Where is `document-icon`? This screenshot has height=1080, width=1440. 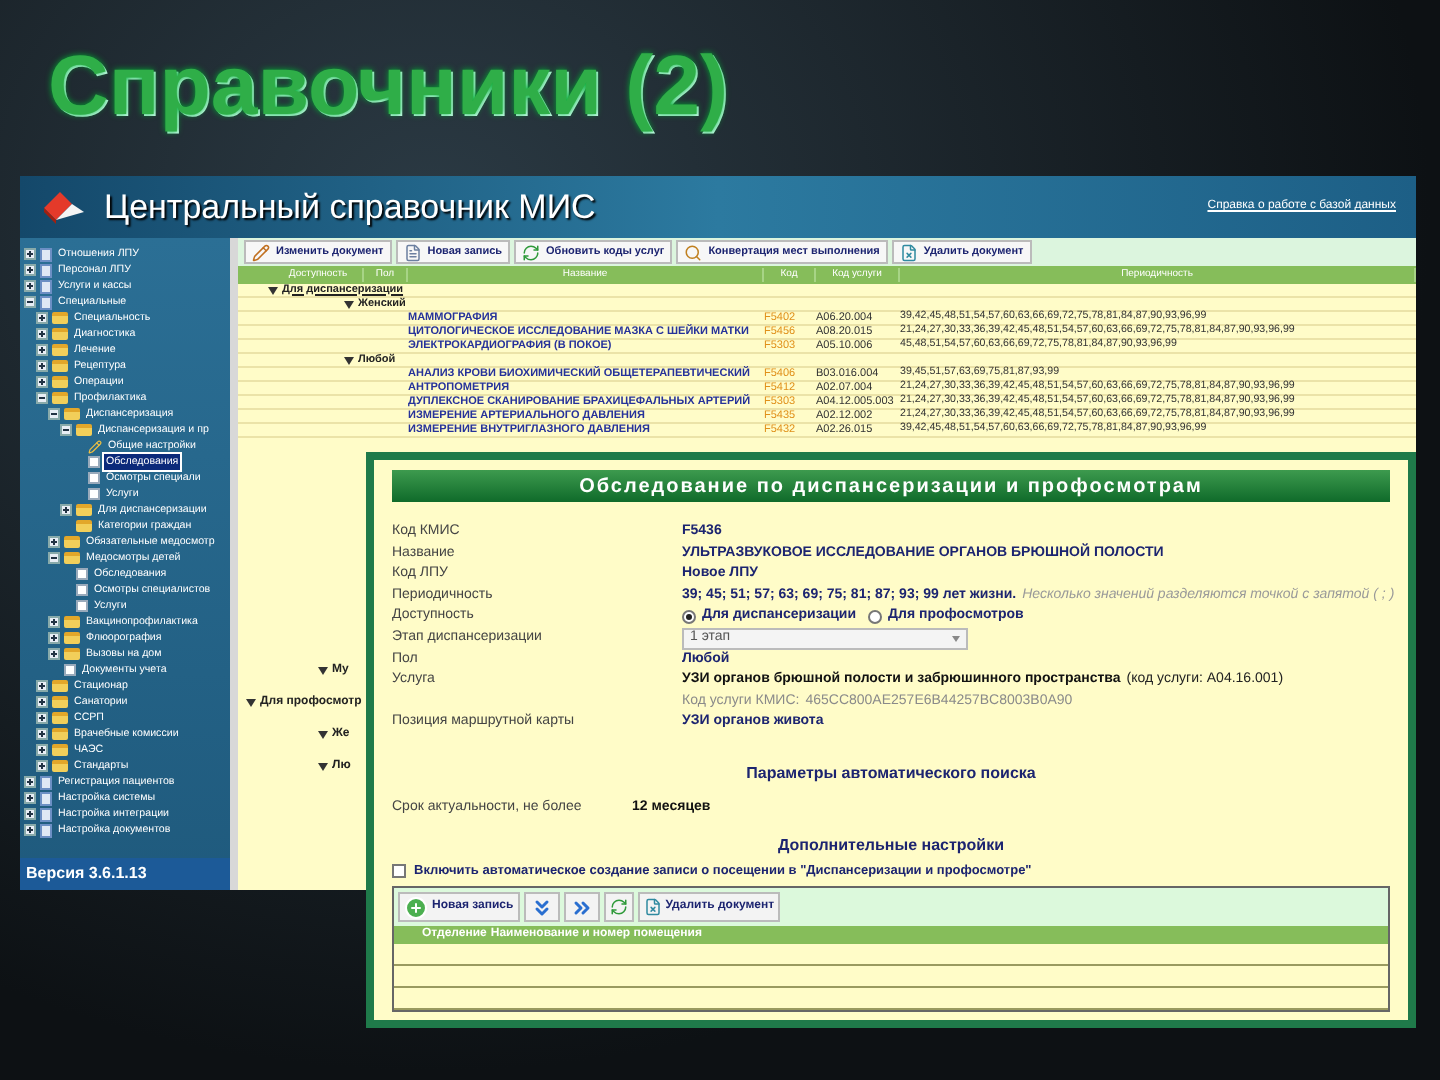 document-icon is located at coordinates (412, 252).